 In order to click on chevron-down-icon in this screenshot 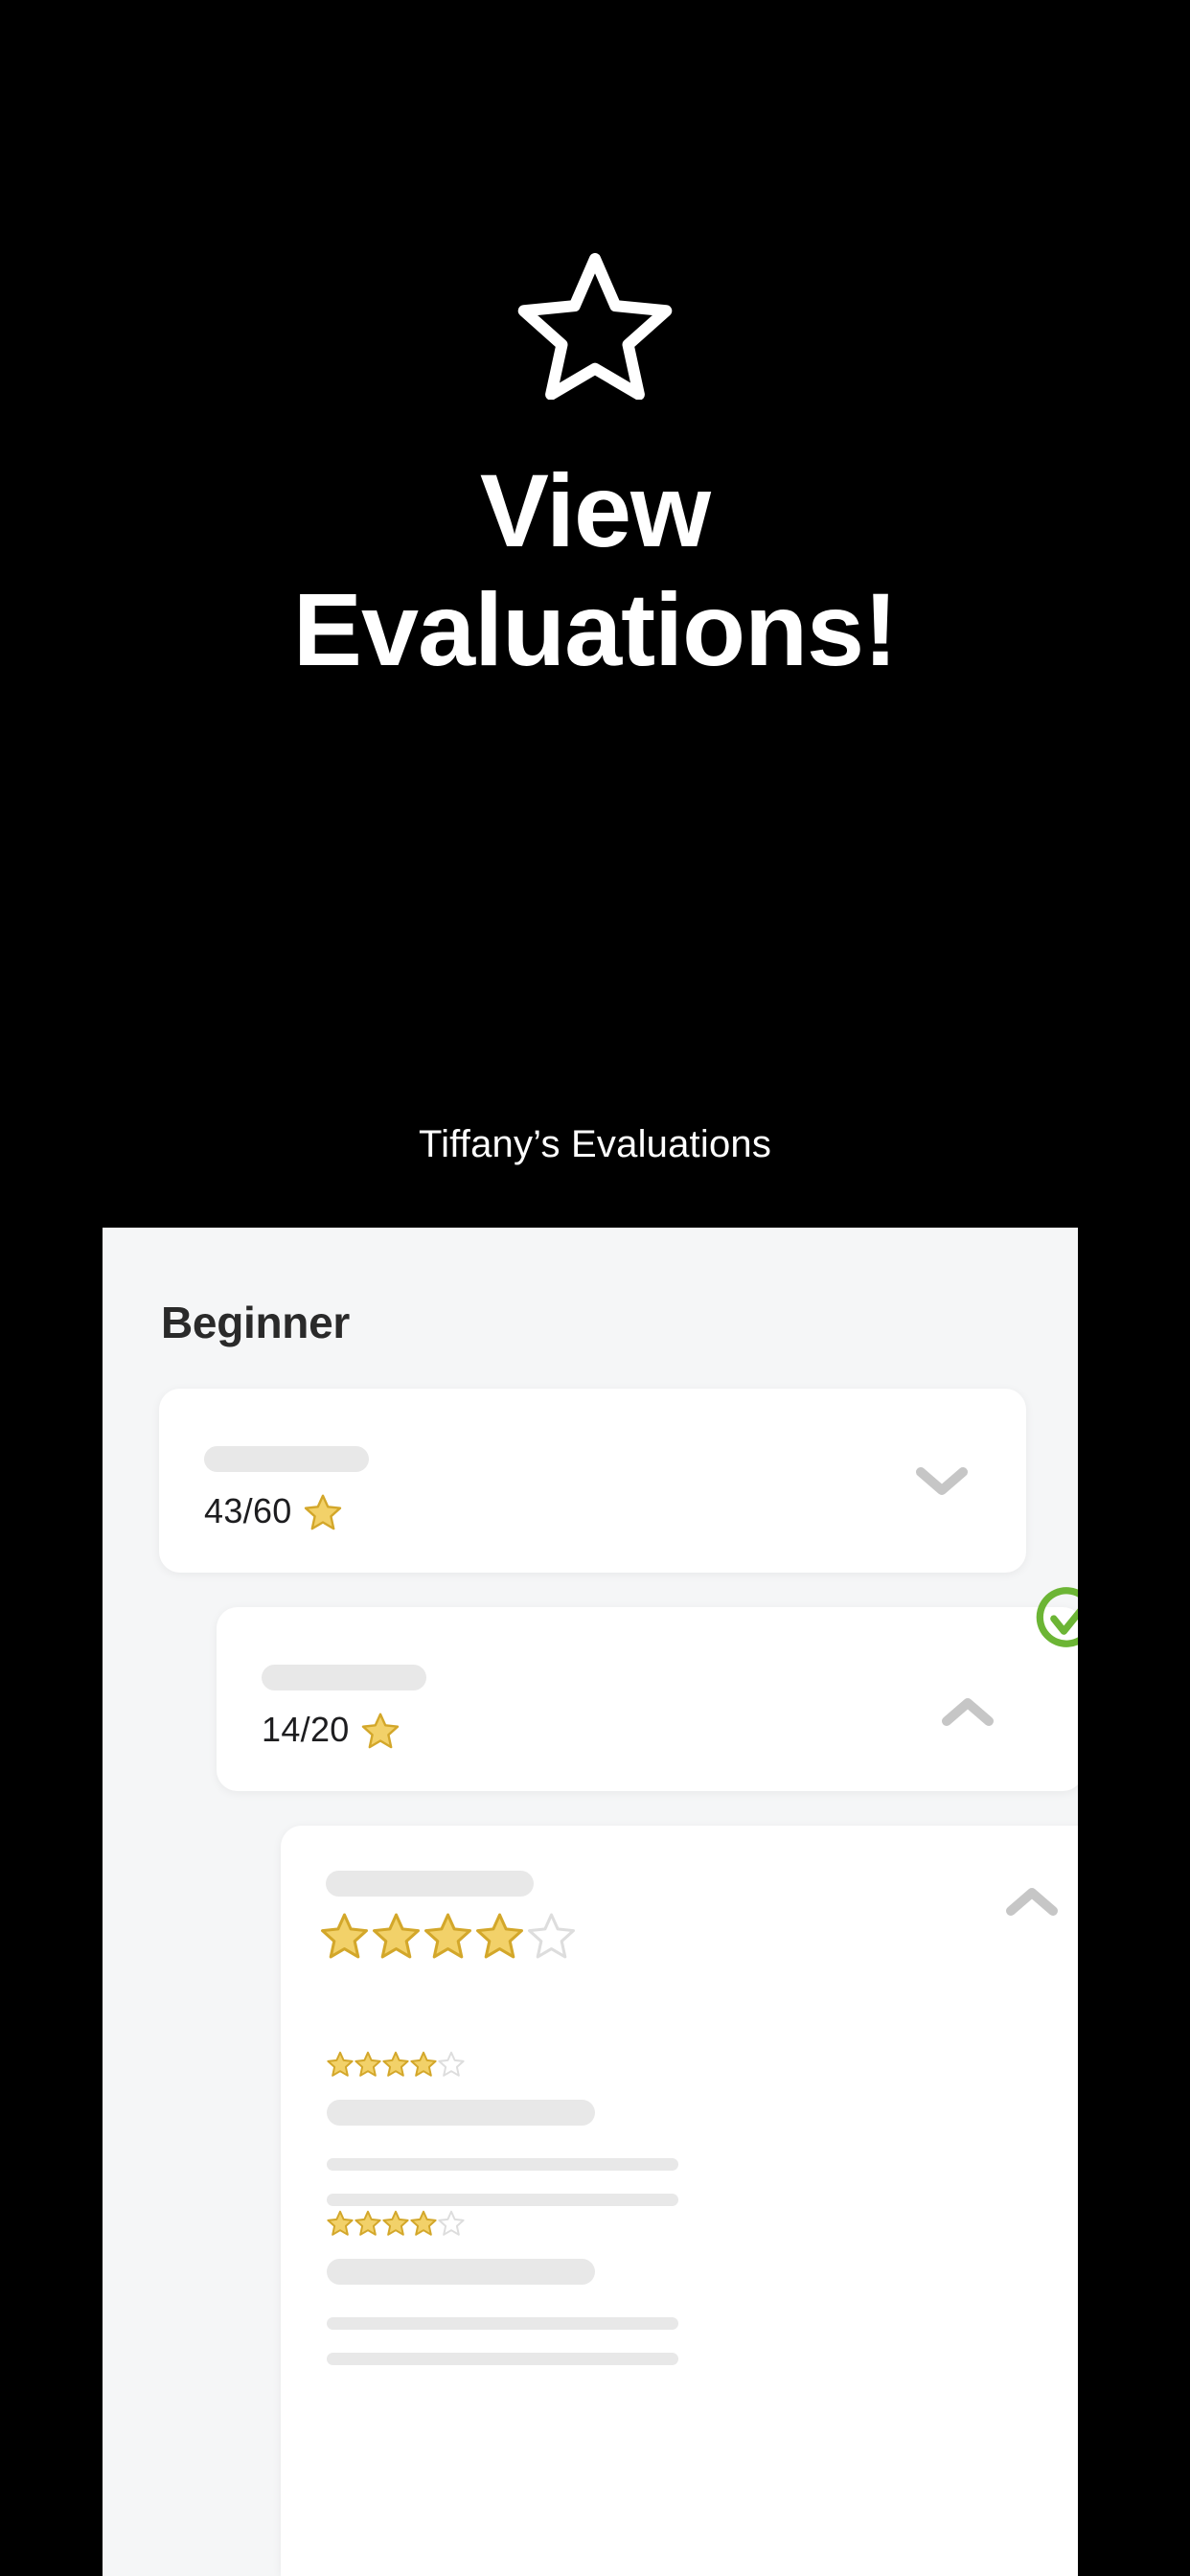, I will do `click(942, 1480)`.